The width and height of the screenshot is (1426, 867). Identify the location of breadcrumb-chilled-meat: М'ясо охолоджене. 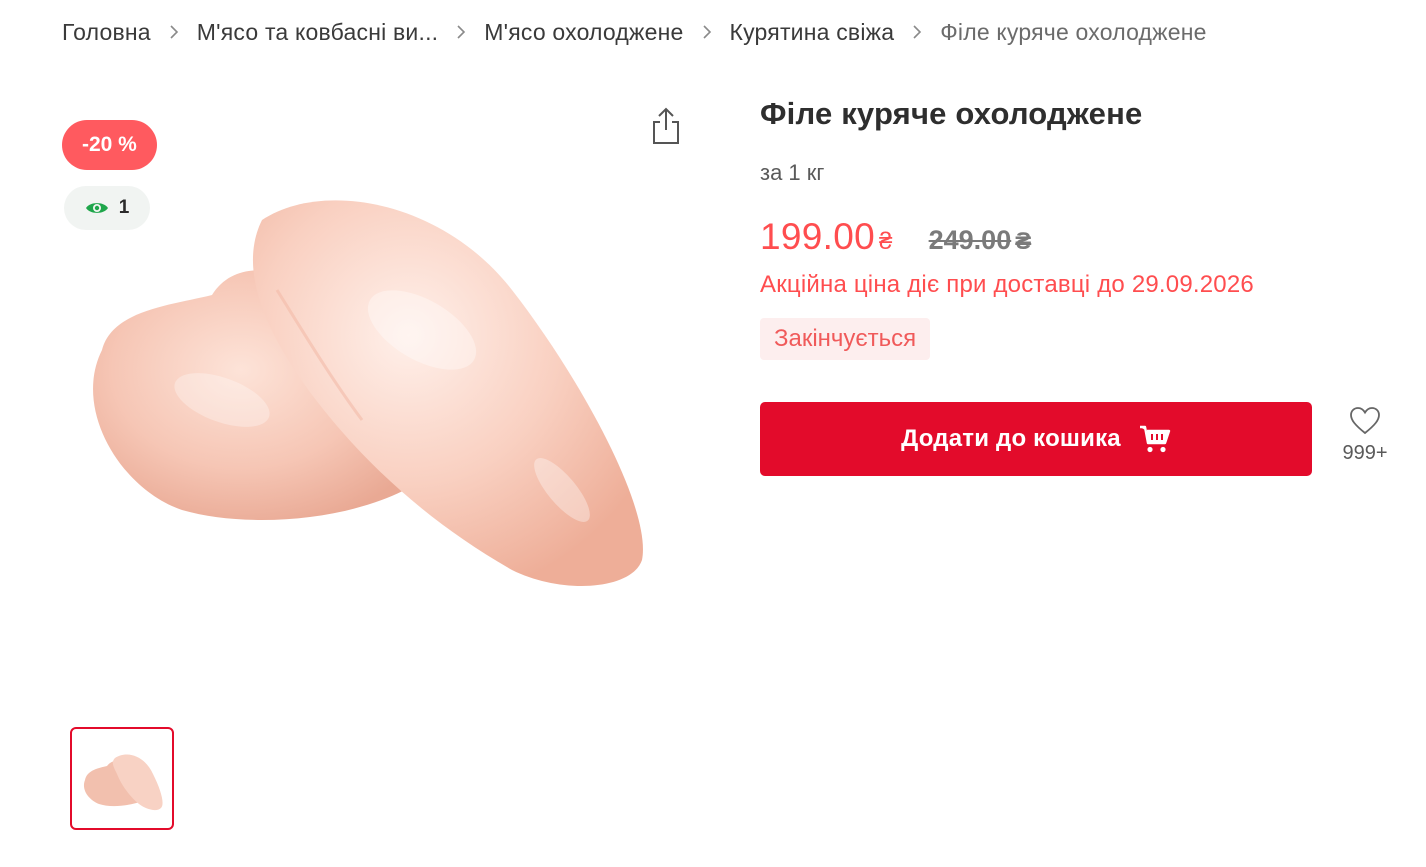
(583, 32).